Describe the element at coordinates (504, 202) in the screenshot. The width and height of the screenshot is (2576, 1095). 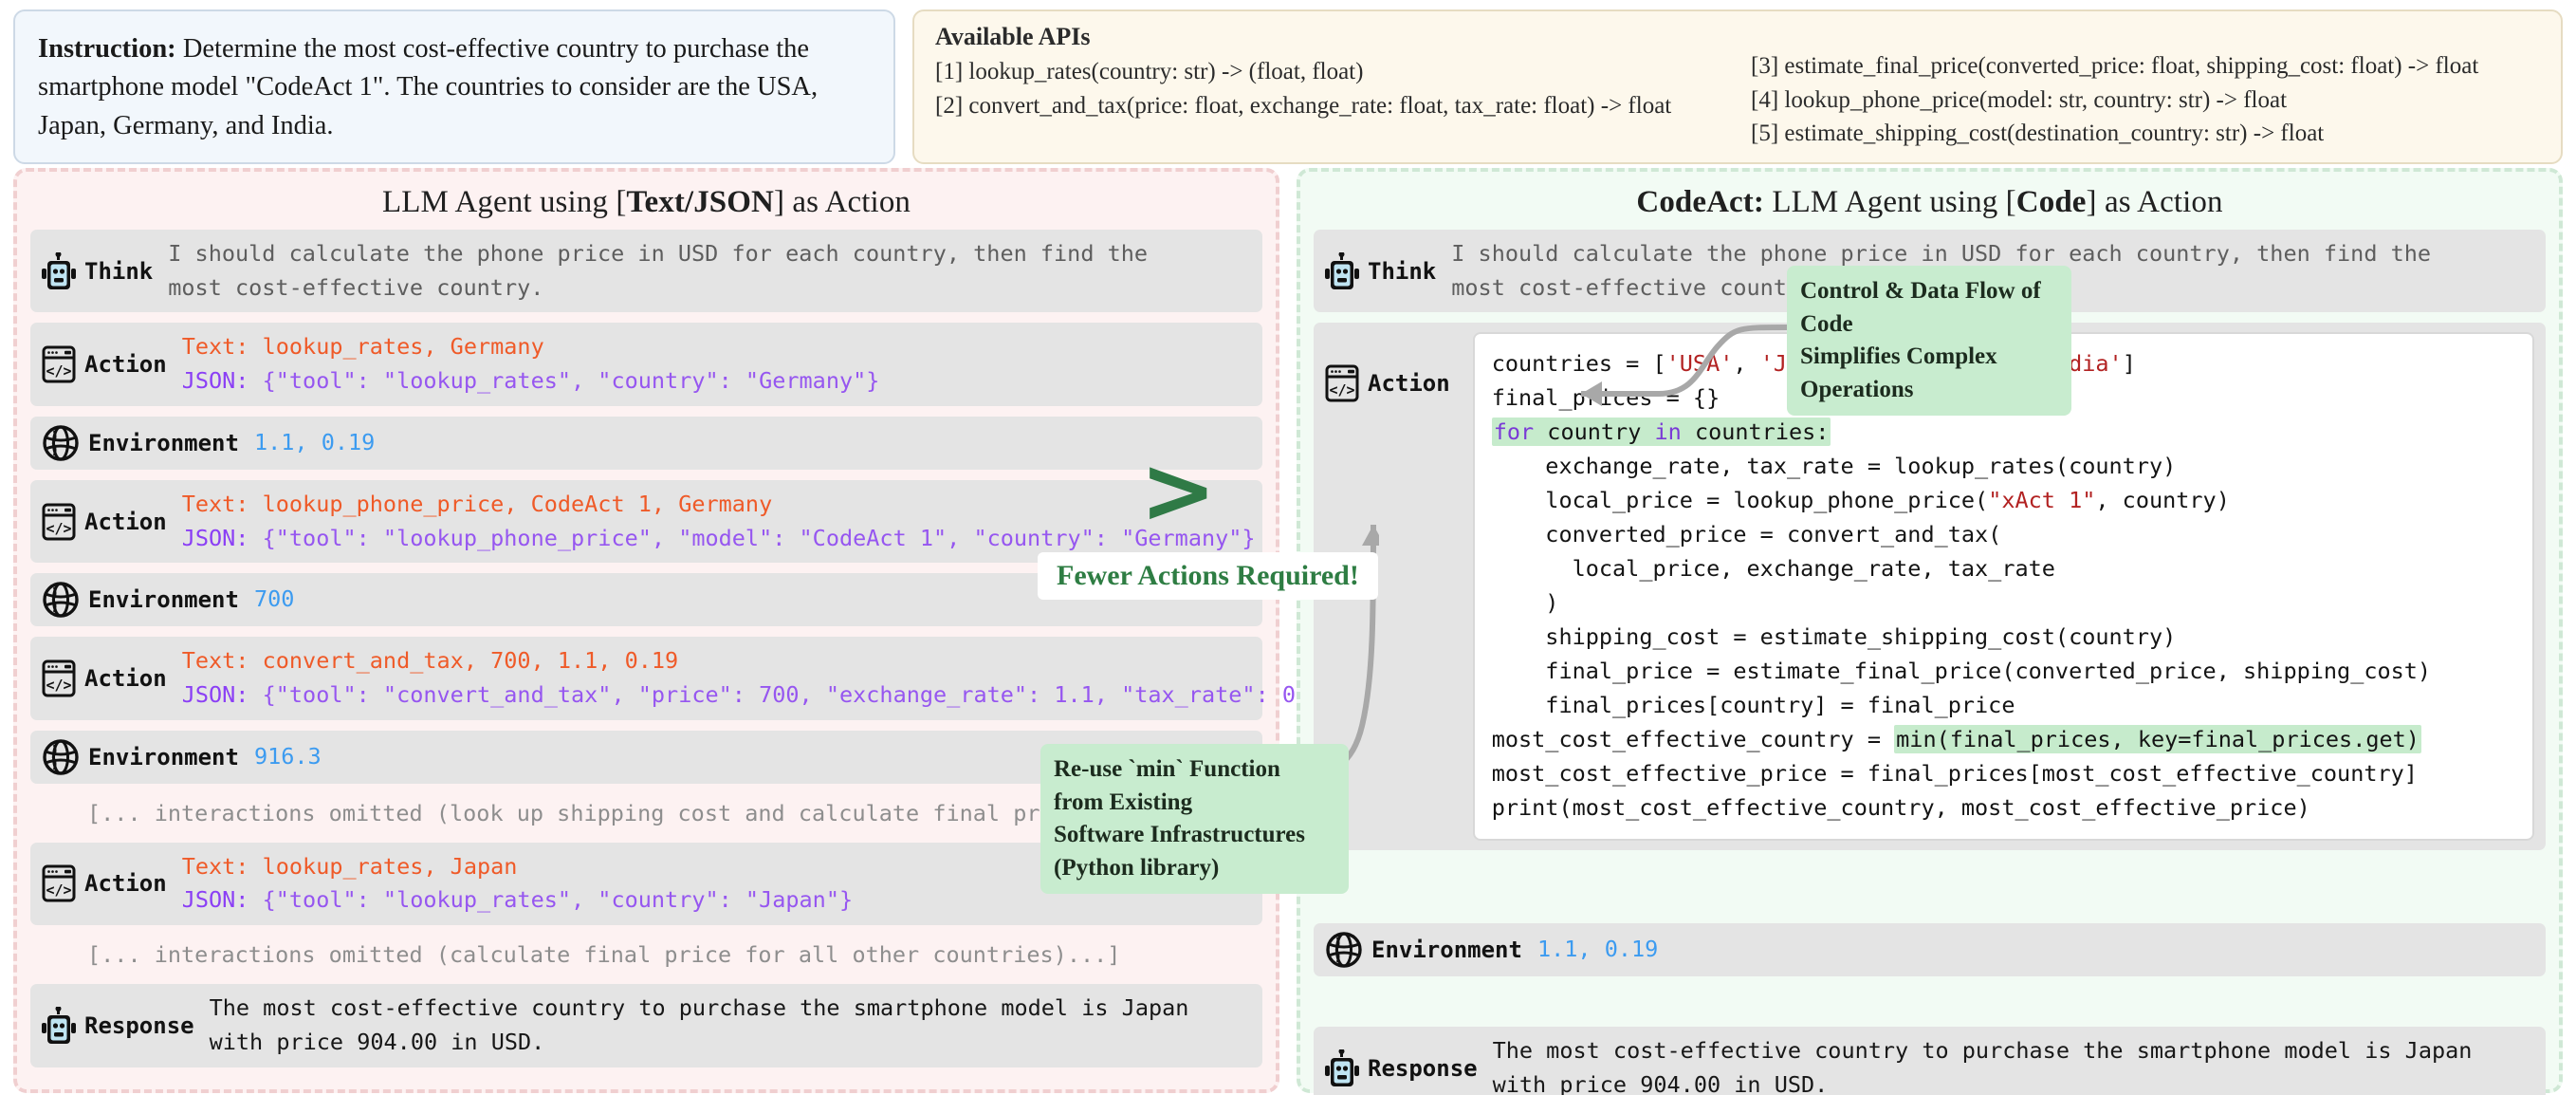
I see `left-title-prefix: LLM Agent using [` at that location.